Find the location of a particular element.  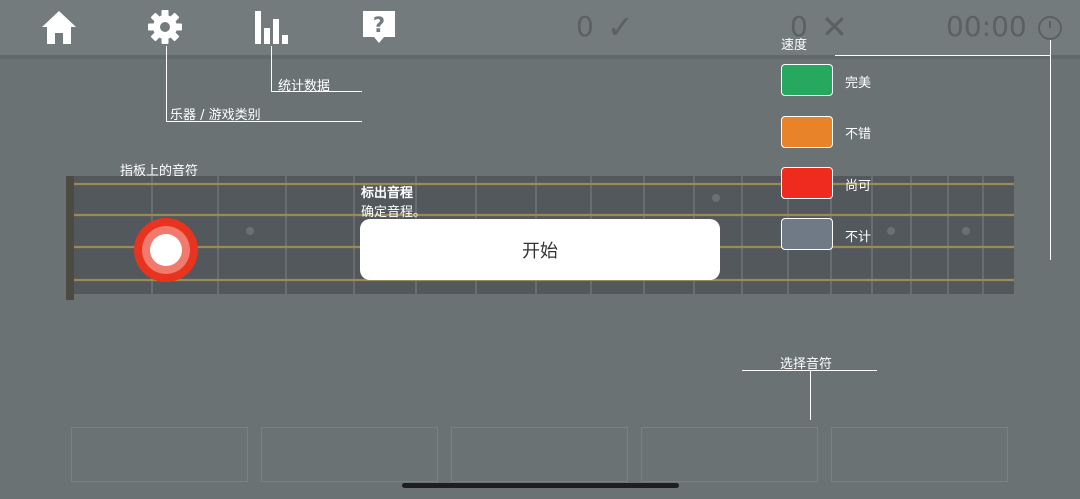

speed-label-ok: 尚可 is located at coordinates (858, 186).